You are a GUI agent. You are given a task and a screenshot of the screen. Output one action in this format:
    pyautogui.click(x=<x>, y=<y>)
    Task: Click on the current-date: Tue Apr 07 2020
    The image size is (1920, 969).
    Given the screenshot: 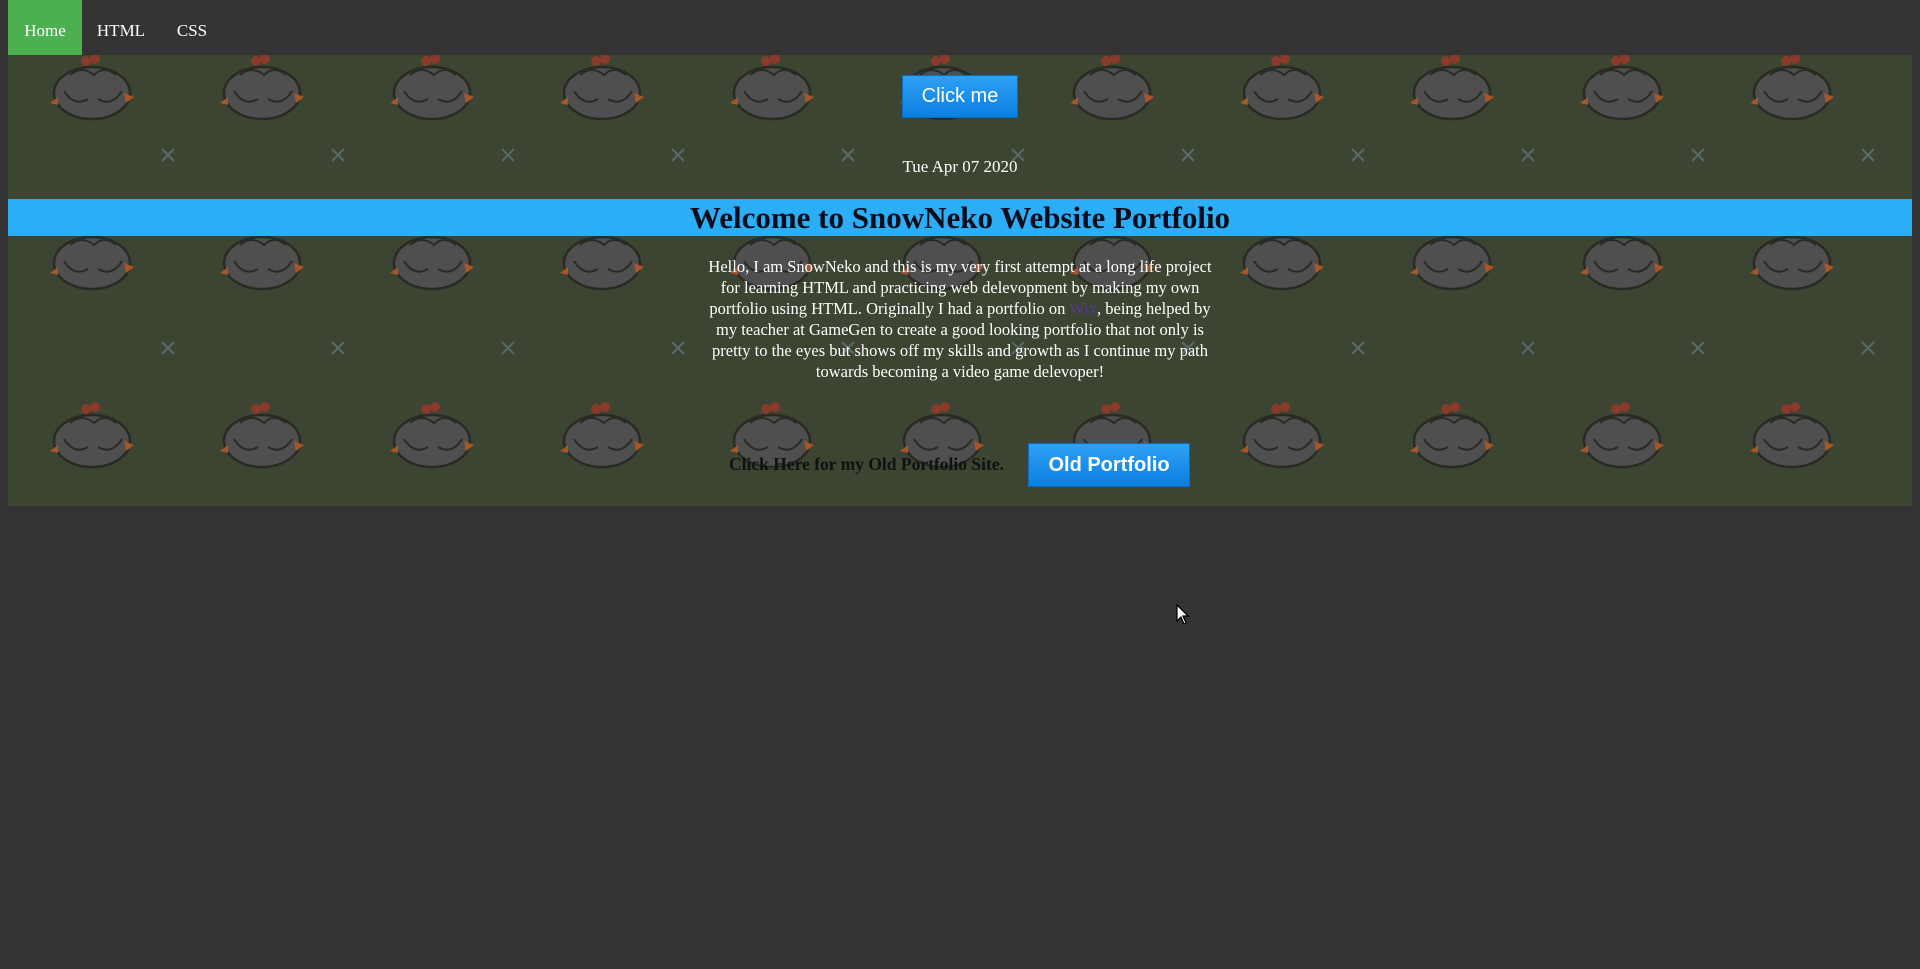 What is the action you would take?
    pyautogui.click(x=960, y=166)
    